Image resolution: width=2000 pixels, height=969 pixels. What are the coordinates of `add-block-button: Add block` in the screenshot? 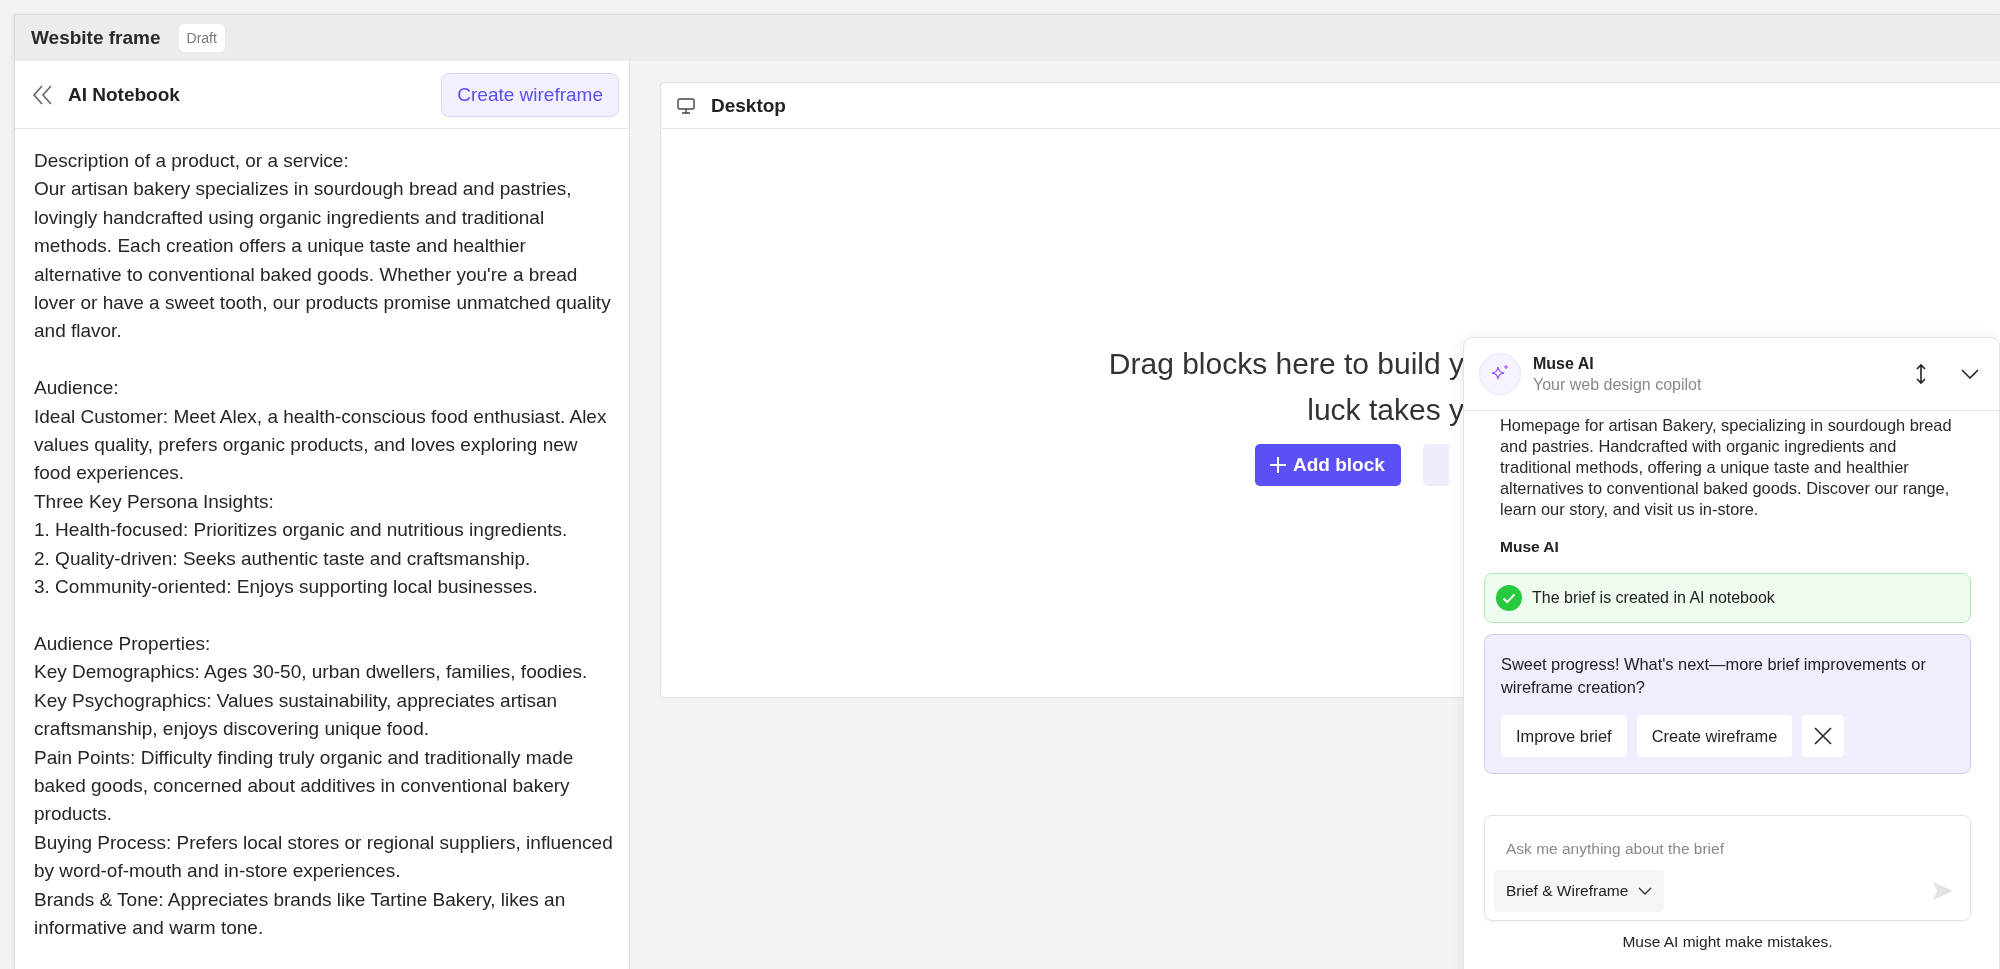 It's located at (1328, 465).